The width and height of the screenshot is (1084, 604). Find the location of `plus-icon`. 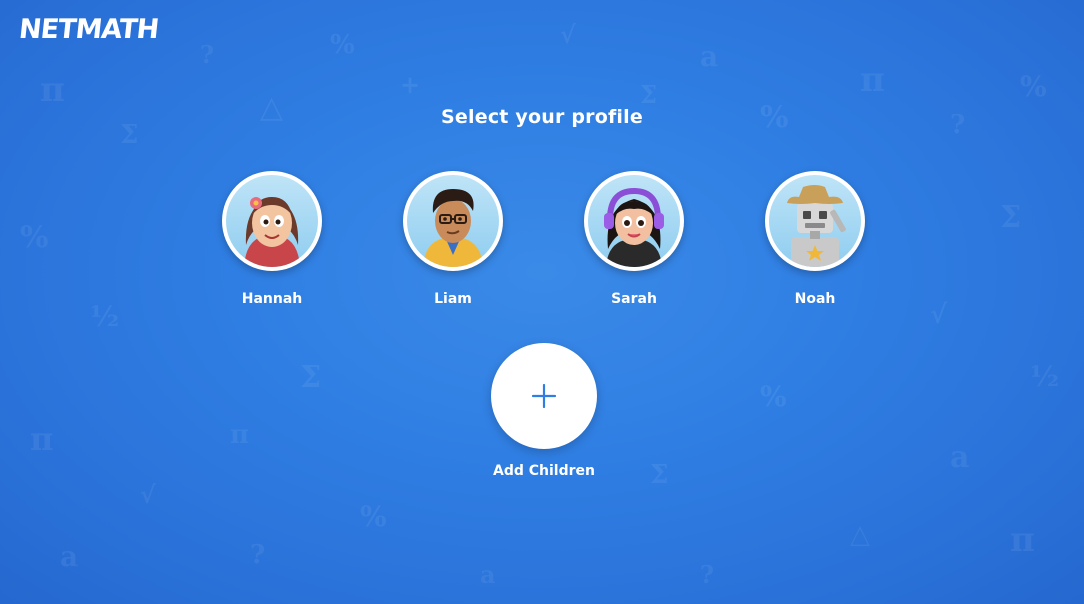

plus-icon is located at coordinates (544, 396).